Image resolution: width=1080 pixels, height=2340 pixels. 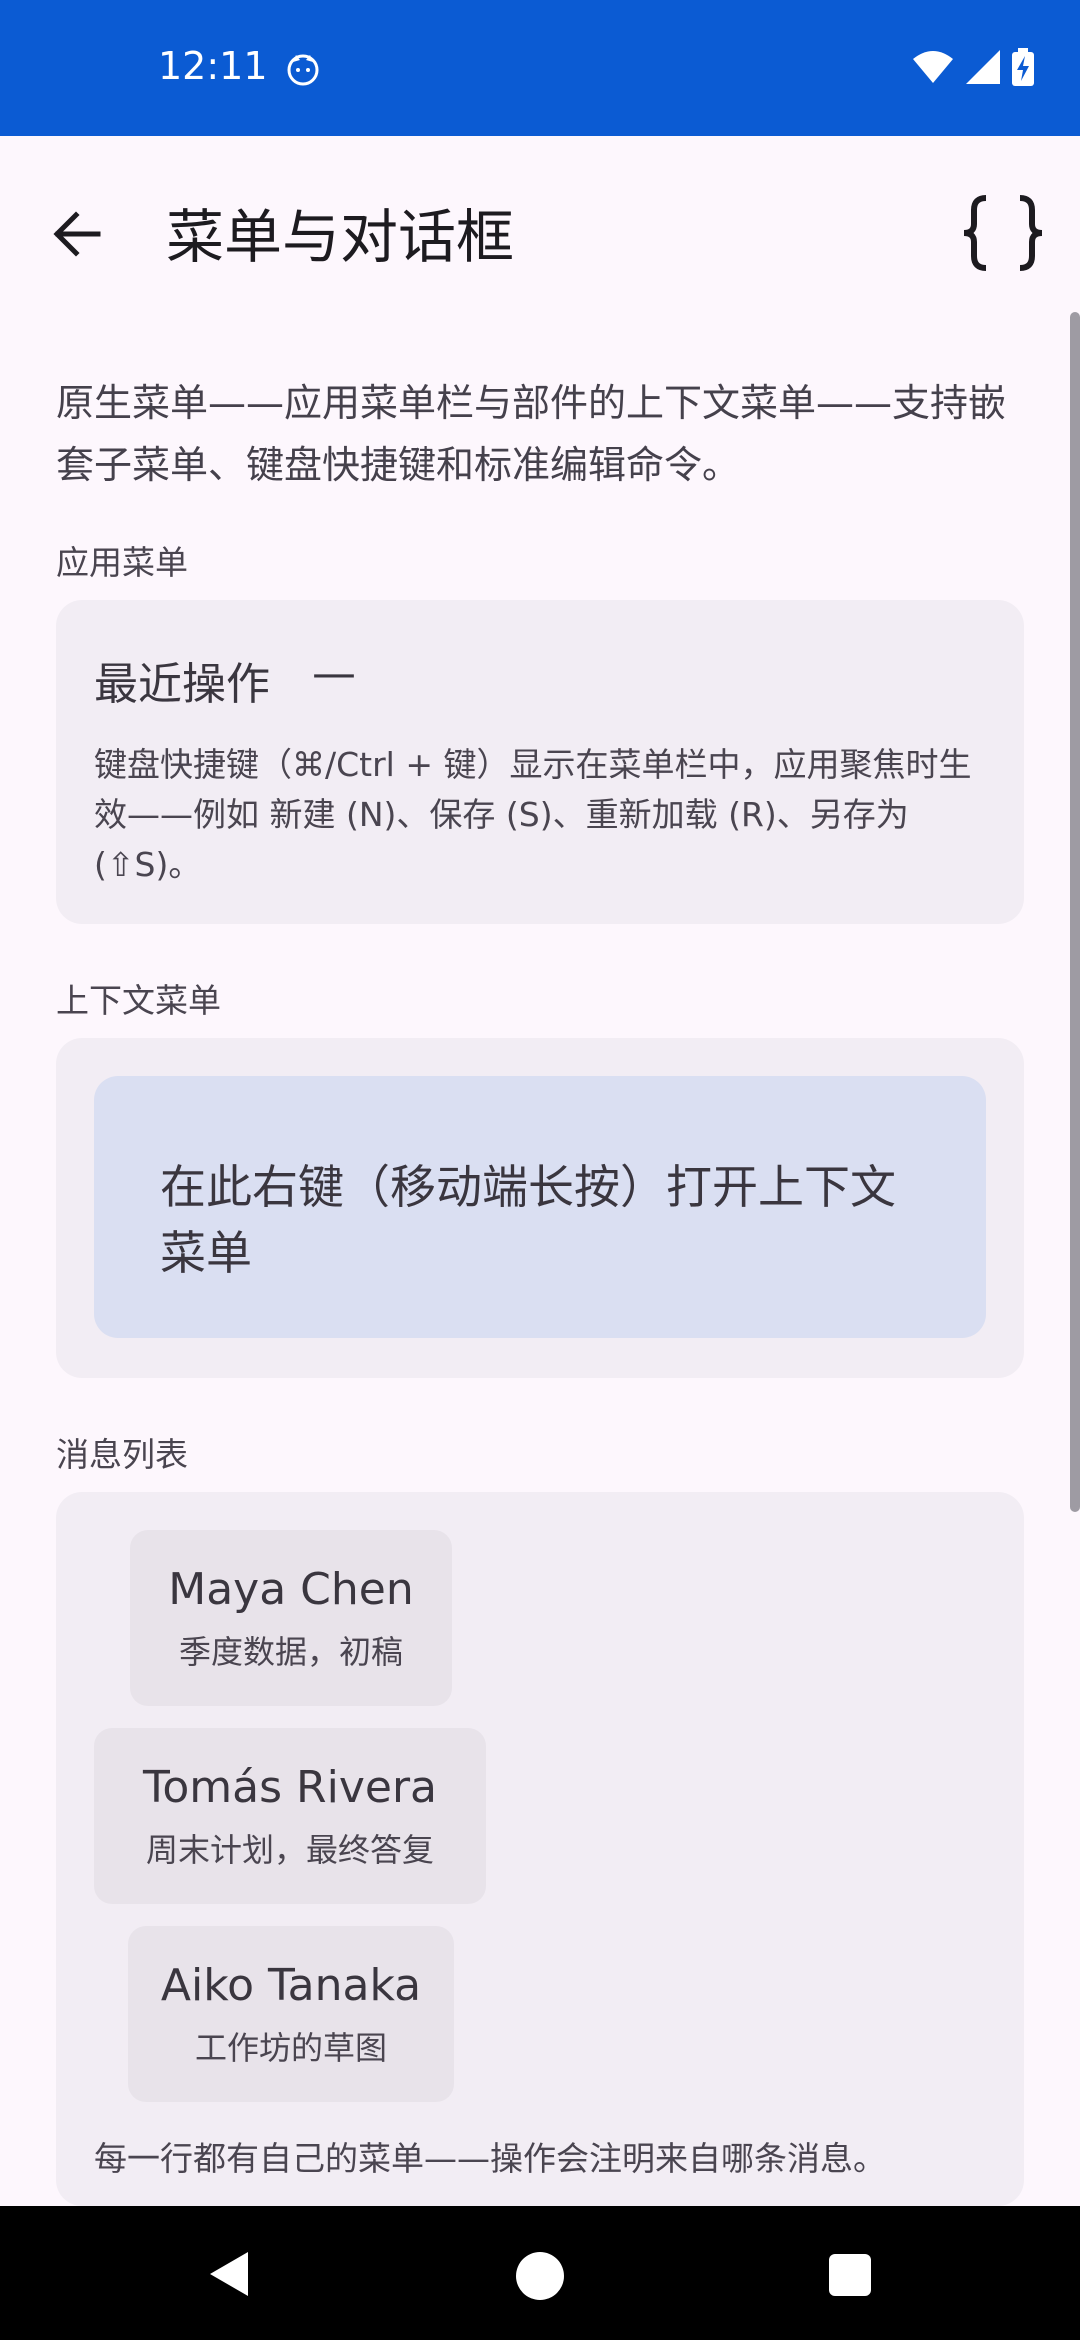 I want to click on message-sender: Maya Chen, so click(x=291, y=1589).